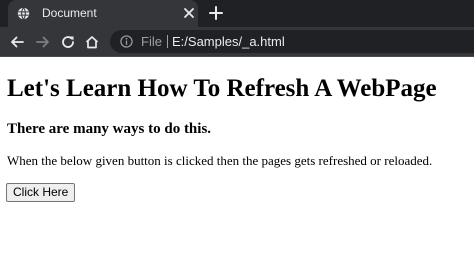  Describe the element at coordinates (103, 13) in the screenshot. I see `tab-document: Document` at that location.